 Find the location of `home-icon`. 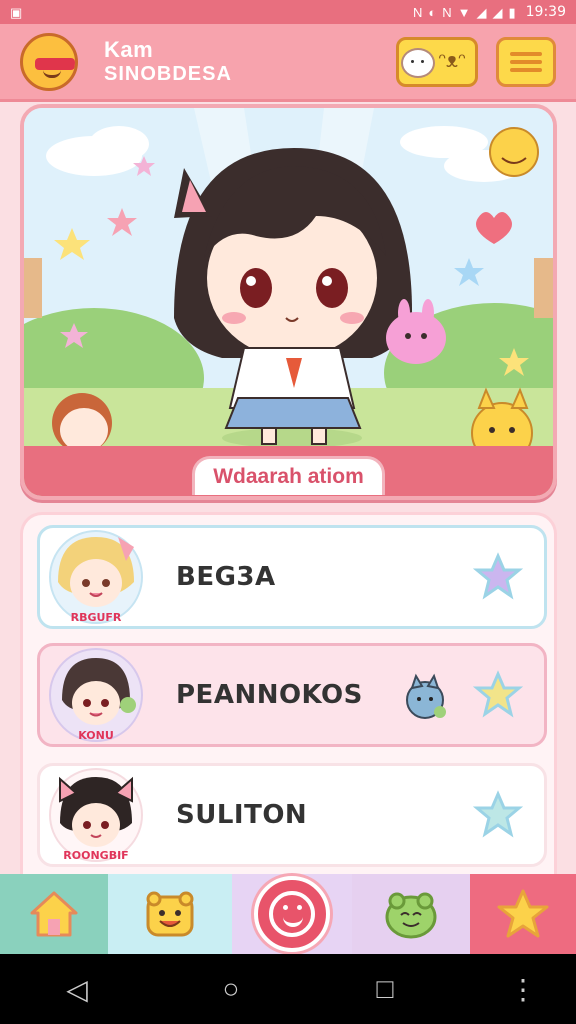

home-icon is located at coordinates (54, 914).